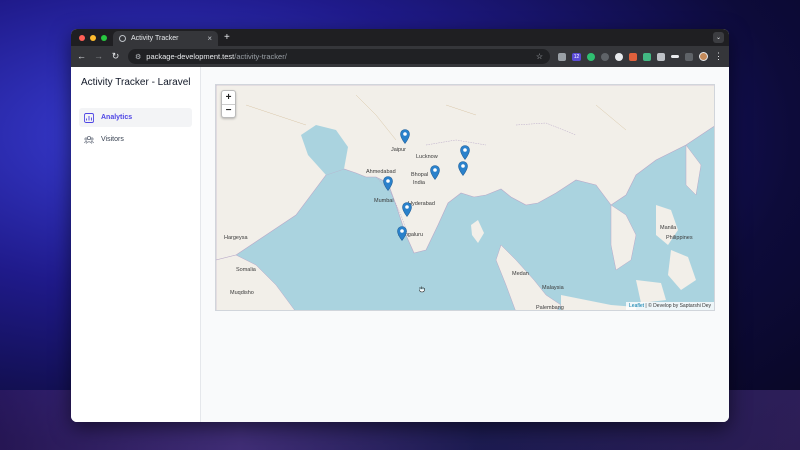 The image size is (800, 450). Describe the element at coordinates (661, 56) in the screenshot. I see `puzzle-icon` at that location.